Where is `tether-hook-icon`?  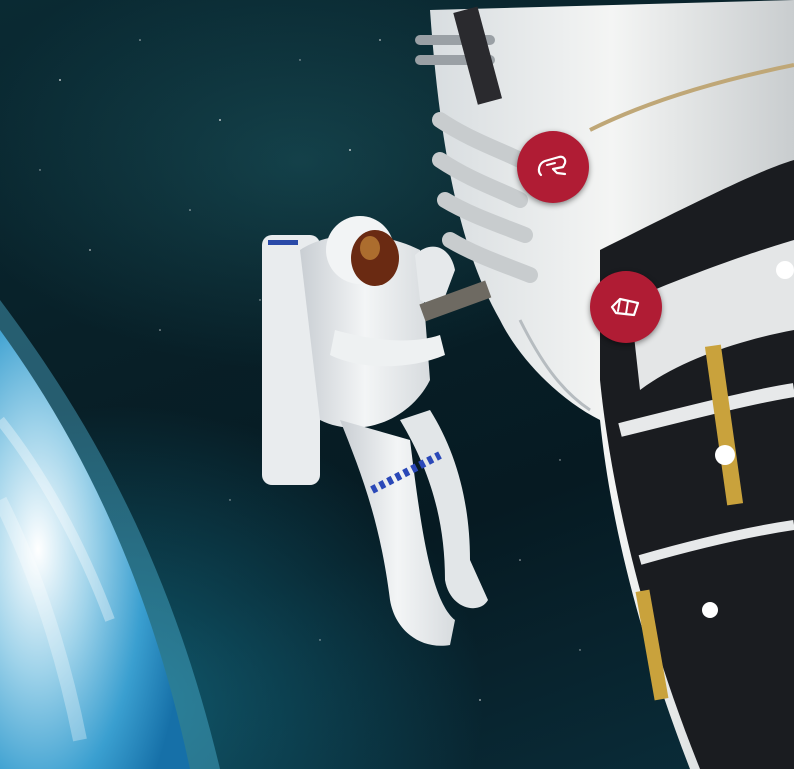 tether-hook-icon is located at coordinates (552, 166).